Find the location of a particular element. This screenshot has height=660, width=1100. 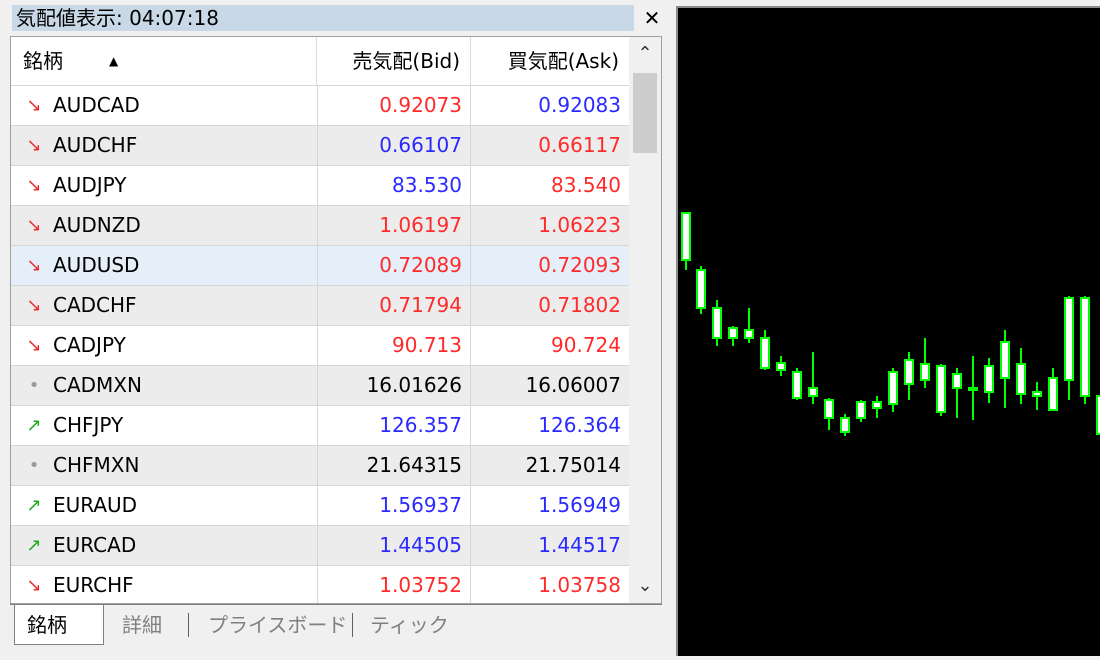

table-row: ↘ CADCHF 0.71794 0.71802 is located at coordinates (320, 305).